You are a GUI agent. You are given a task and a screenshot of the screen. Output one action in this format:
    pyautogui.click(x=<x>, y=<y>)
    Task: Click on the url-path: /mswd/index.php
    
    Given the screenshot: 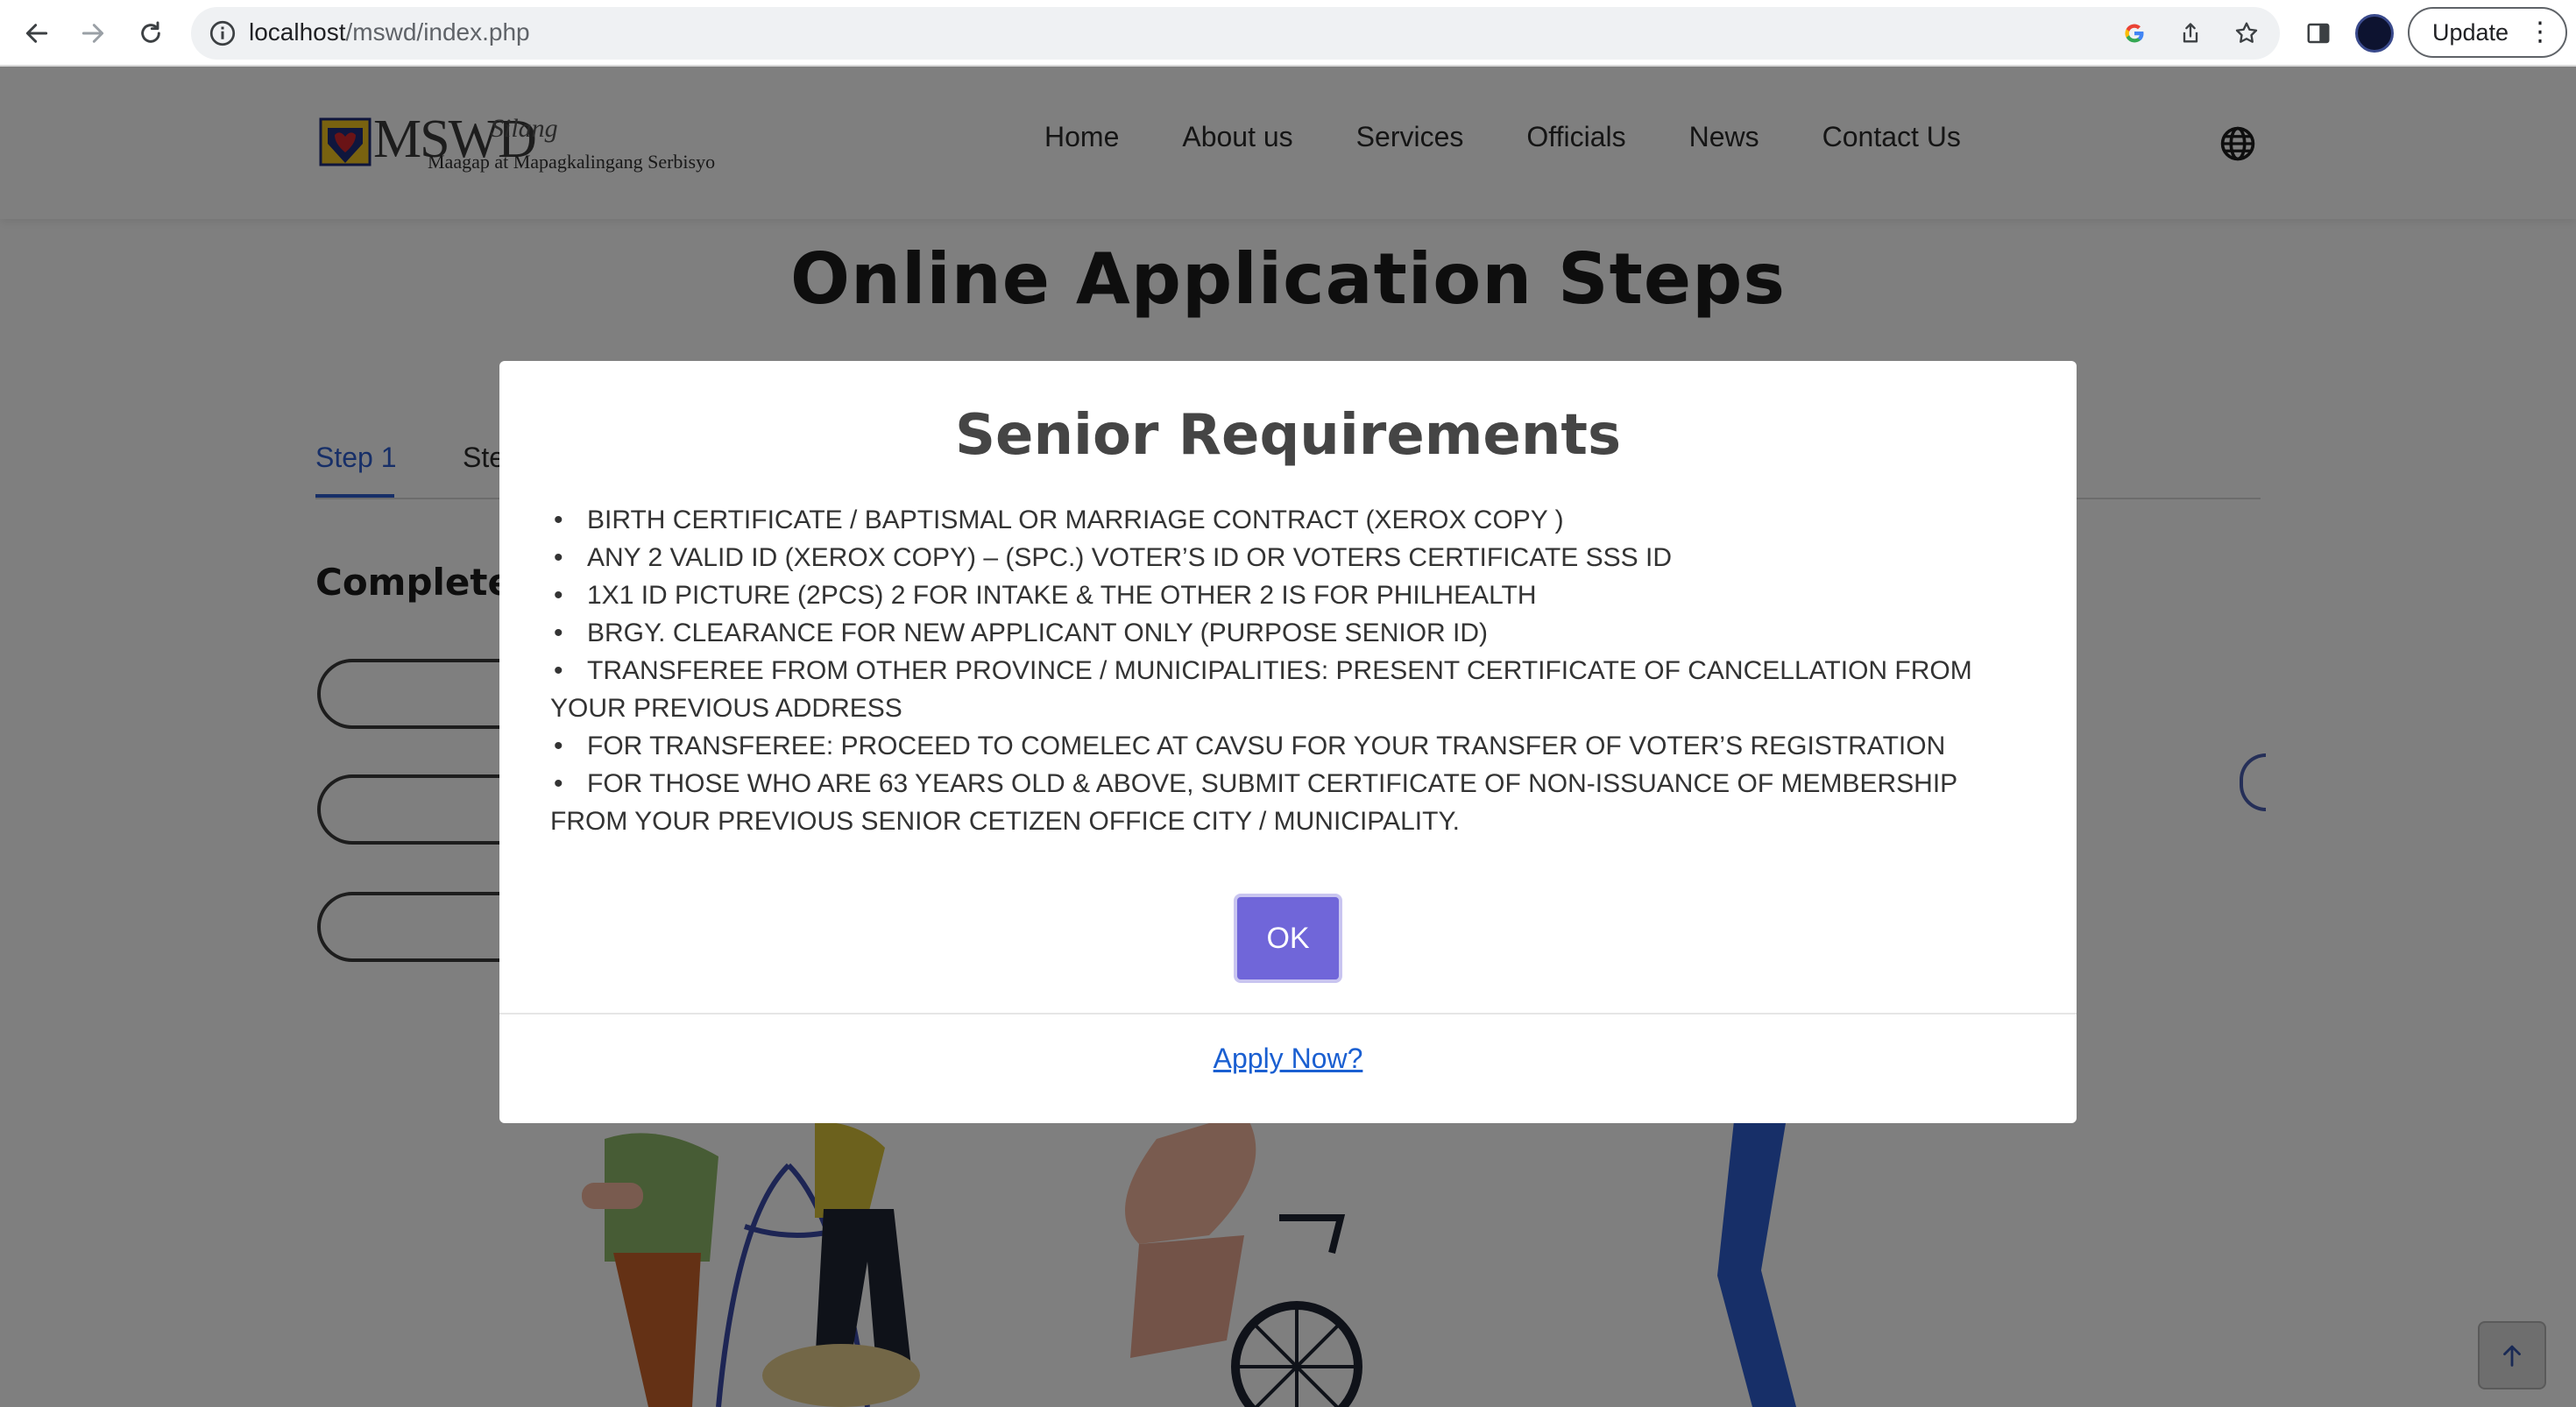 What is the action you would take?
    pyautogui.click(x=437, y=32)
    